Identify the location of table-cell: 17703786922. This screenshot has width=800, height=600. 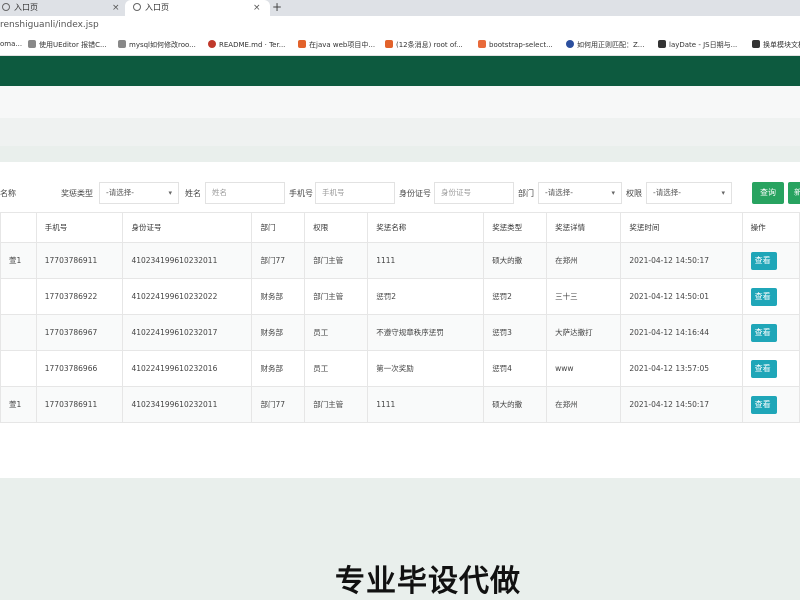
(79, 296).